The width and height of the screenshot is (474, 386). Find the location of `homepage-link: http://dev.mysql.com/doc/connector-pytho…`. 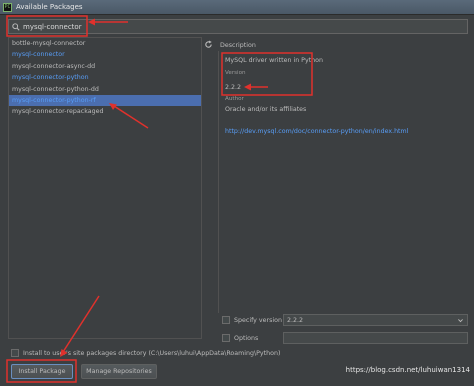

homepage-link: http://dev.mysql.com/doc/connector-pytho… is located at coordinates (316, 131).